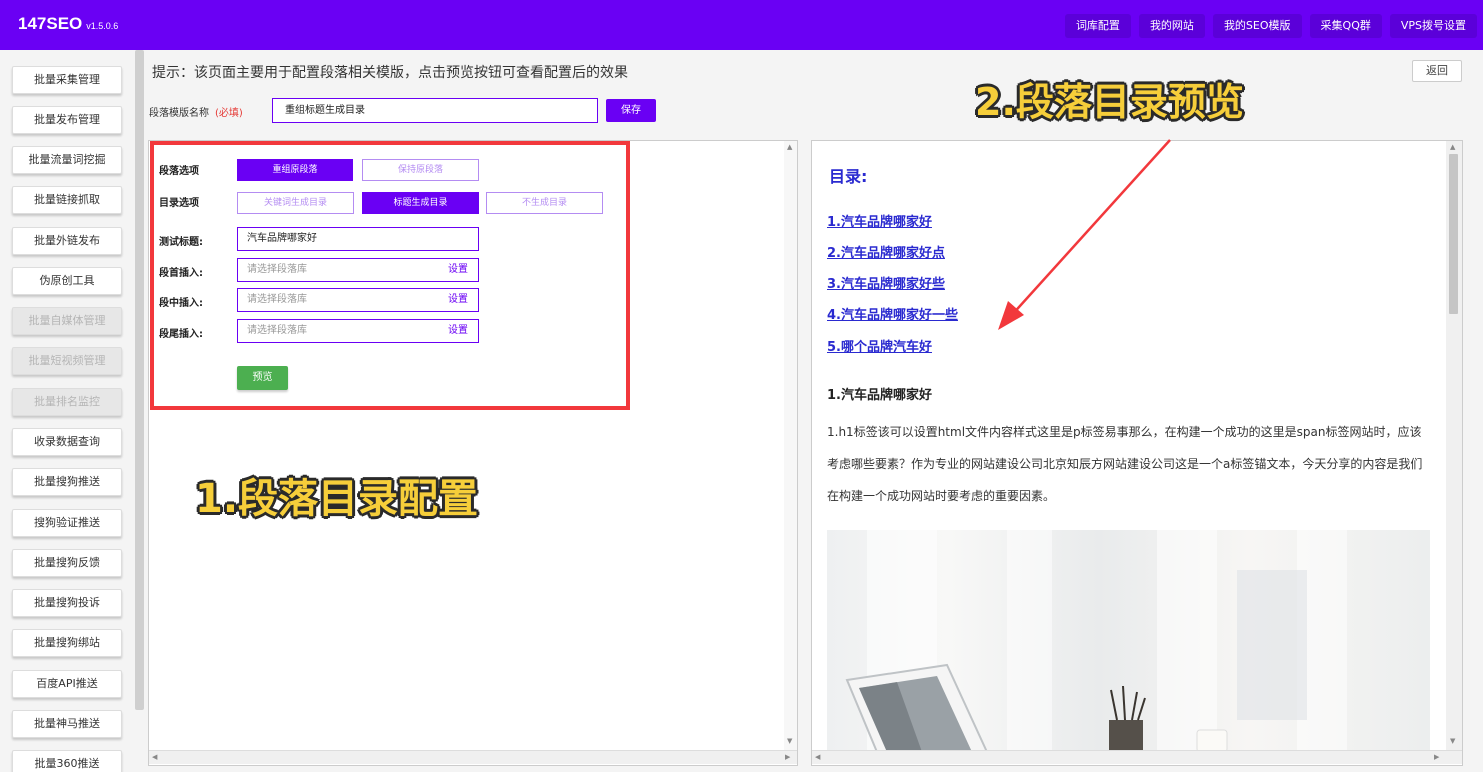  Describe the element at coordinates (67, 482) in the screenshot. I see `sidebar-item-sogou-push: 批量搜狗推送` at that location.